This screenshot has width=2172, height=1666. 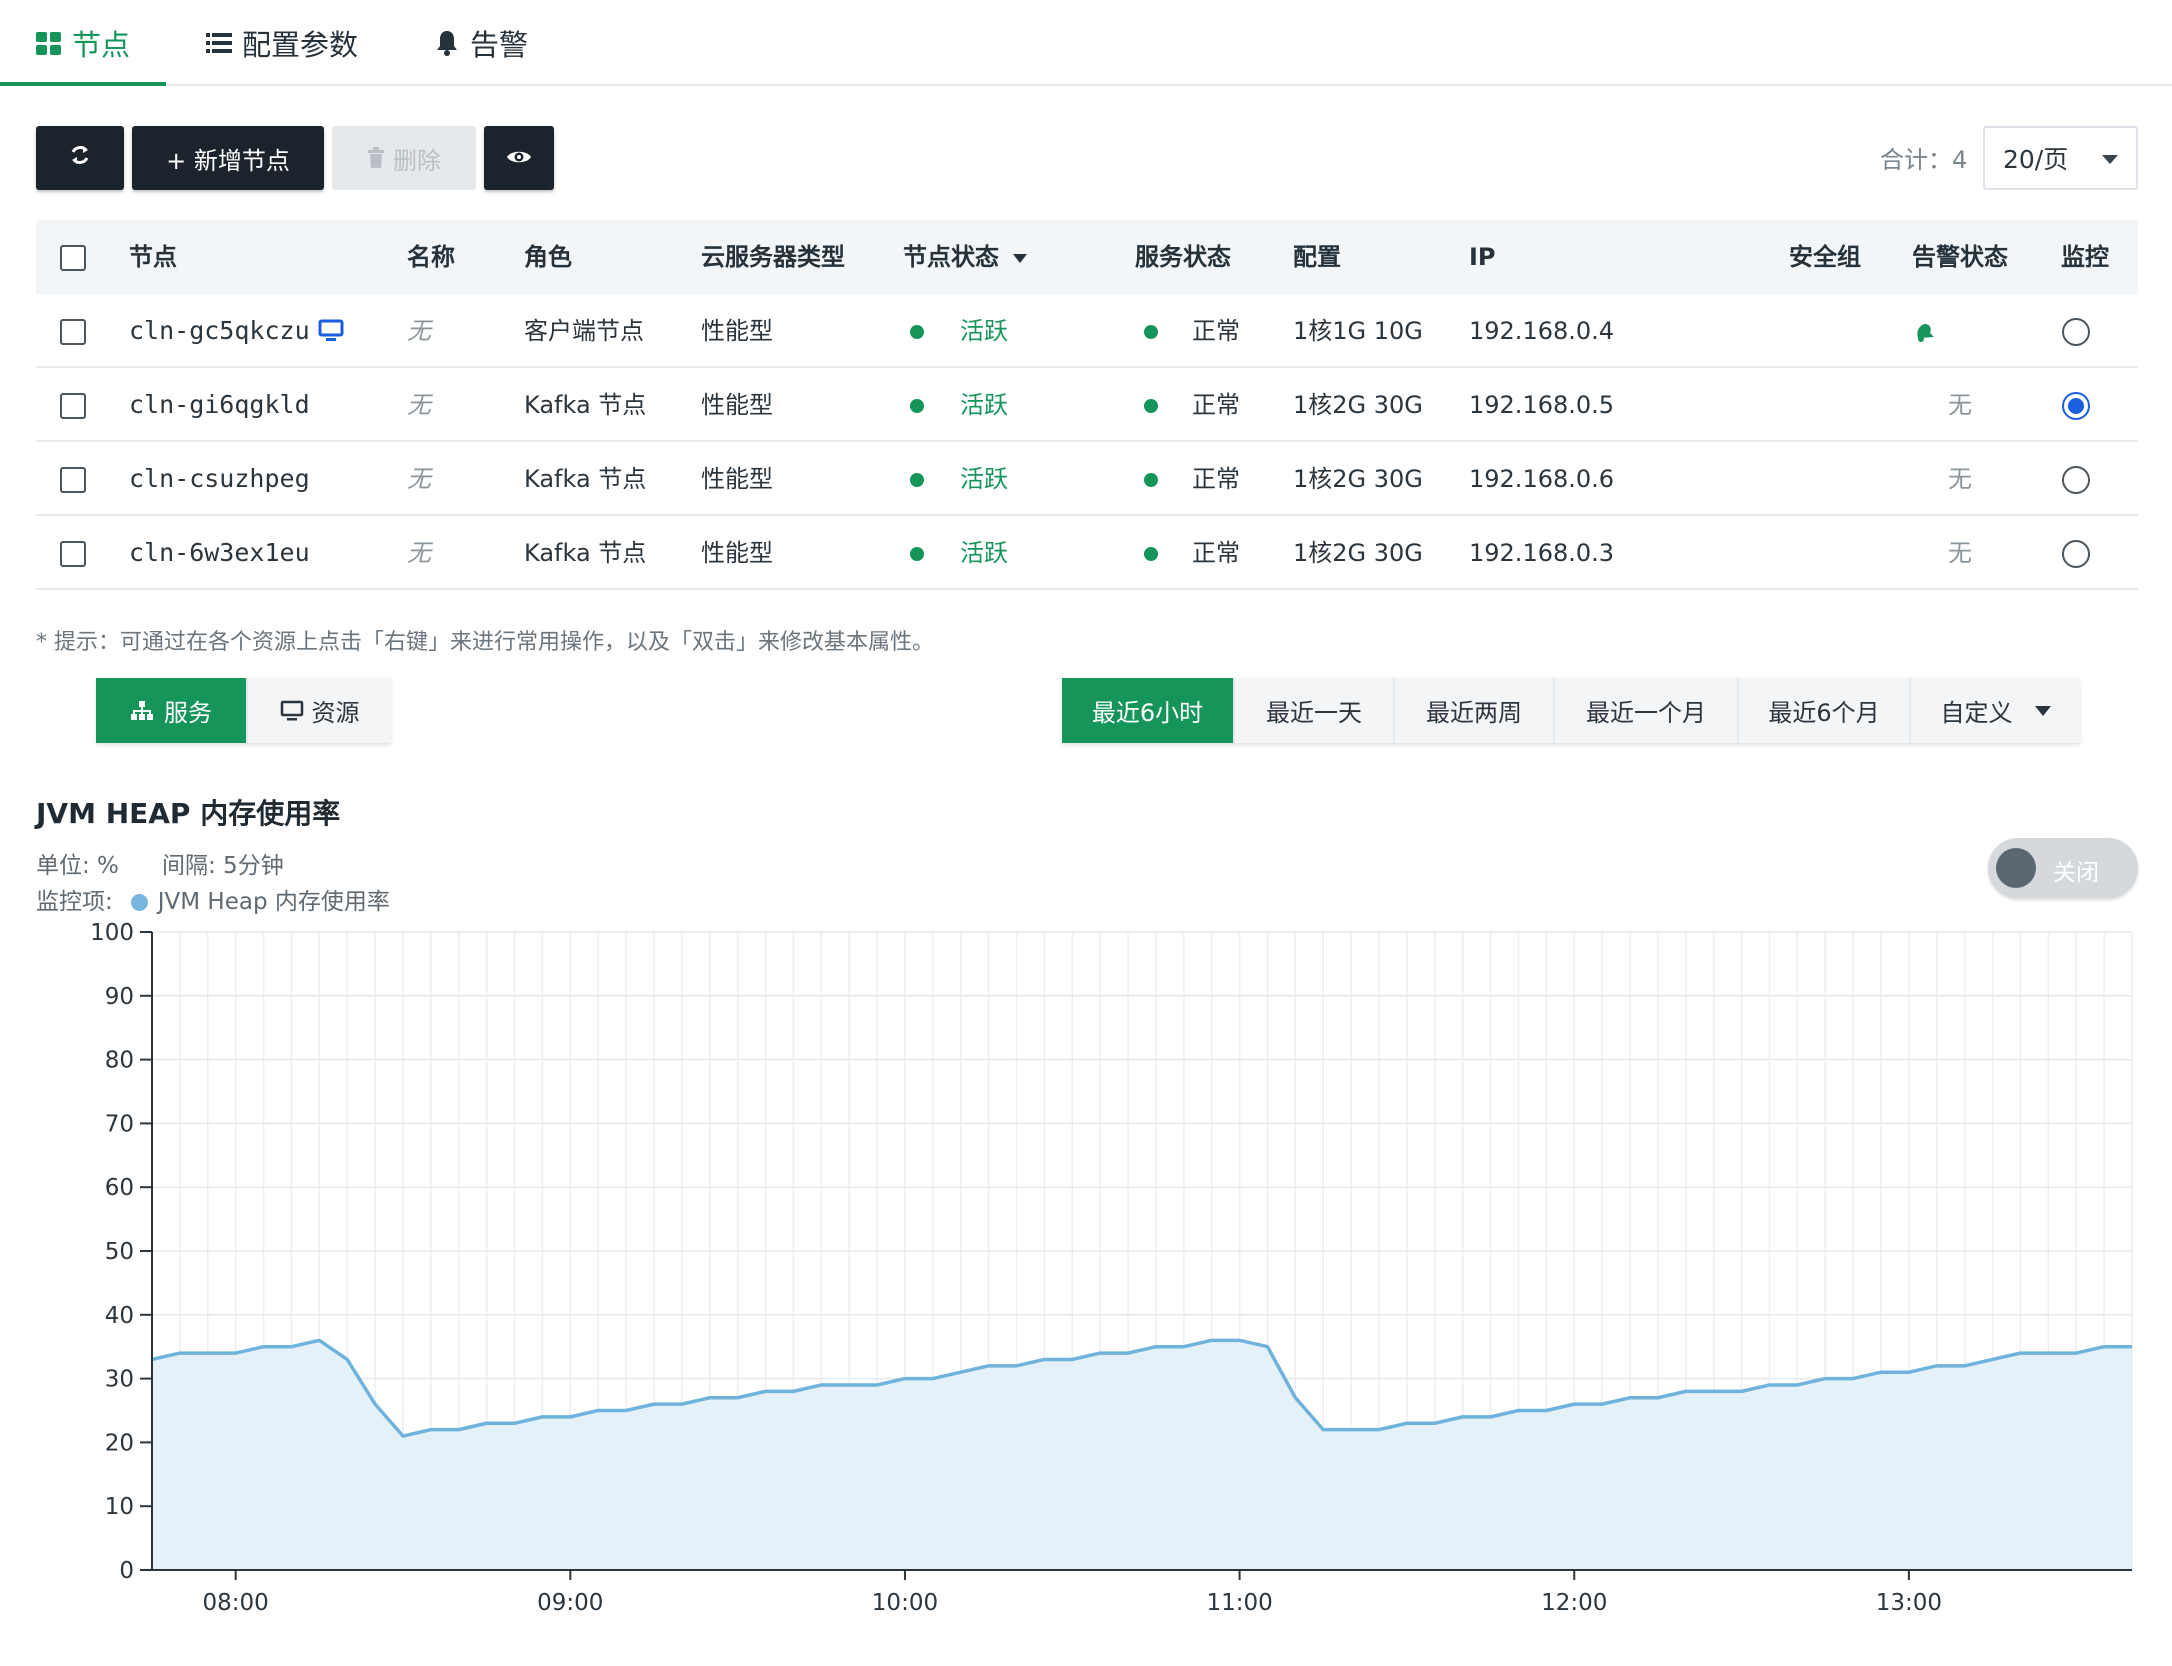 What do you see at coordinates (236, 1603) in the screenshot?
I see `x-tick-label: 08:00` at bounding box center [236, 1603].